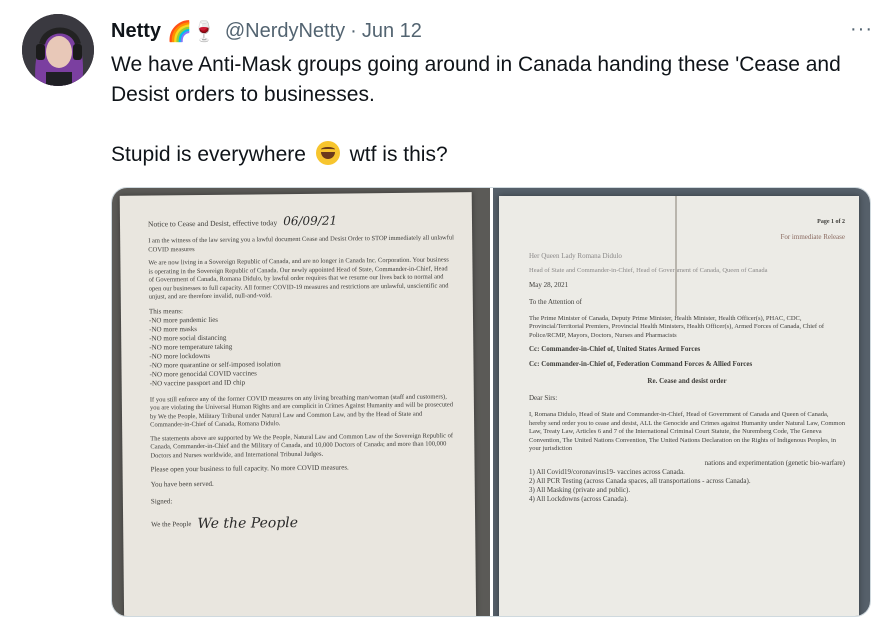 This screenshot has width=891, height=632. Describe the element at coordinates (831, 222) in the screenshot. I see `letter-page-number: Page 1 of 2` at that location.